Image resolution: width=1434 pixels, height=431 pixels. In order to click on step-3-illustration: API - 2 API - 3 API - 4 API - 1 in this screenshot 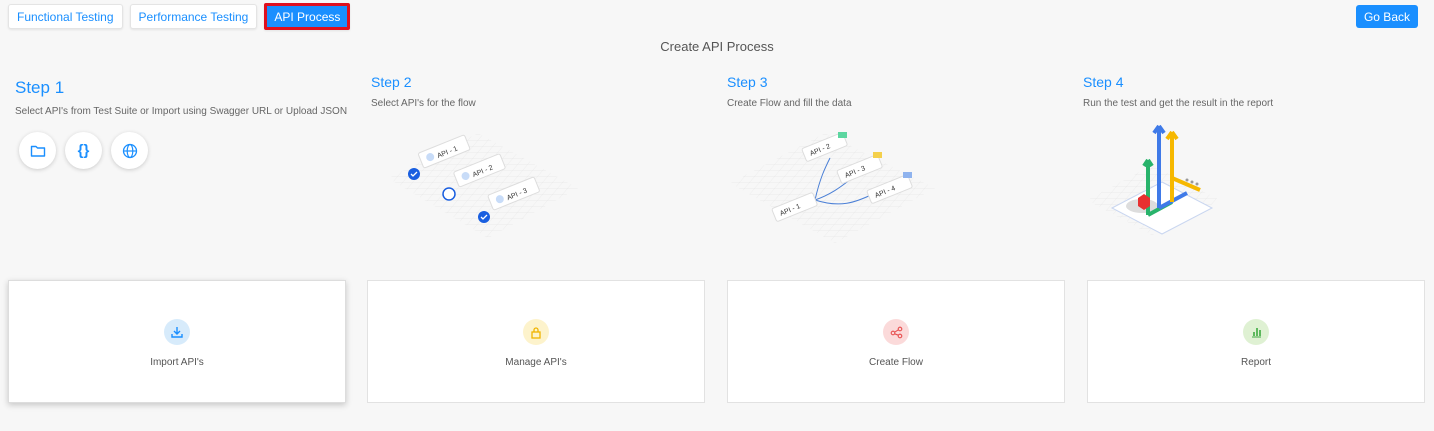, I will do `click(832, 187)`.